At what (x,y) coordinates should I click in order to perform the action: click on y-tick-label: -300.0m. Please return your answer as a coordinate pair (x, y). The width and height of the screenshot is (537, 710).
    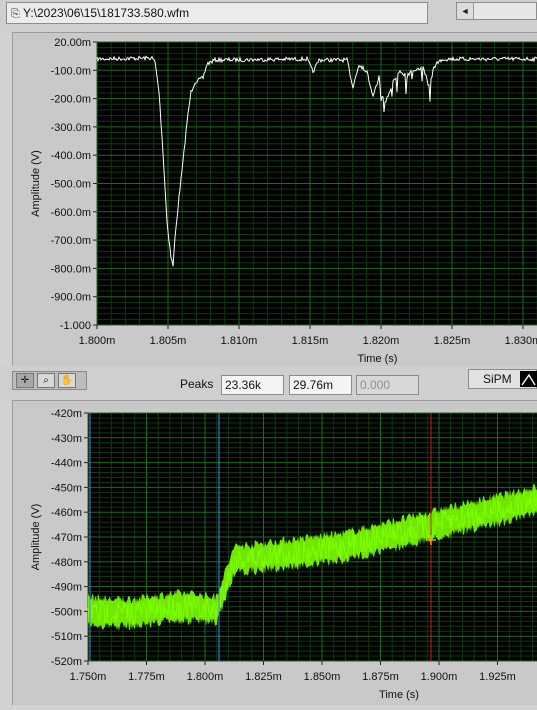
    Looking at the image, I should click on (71, 128).